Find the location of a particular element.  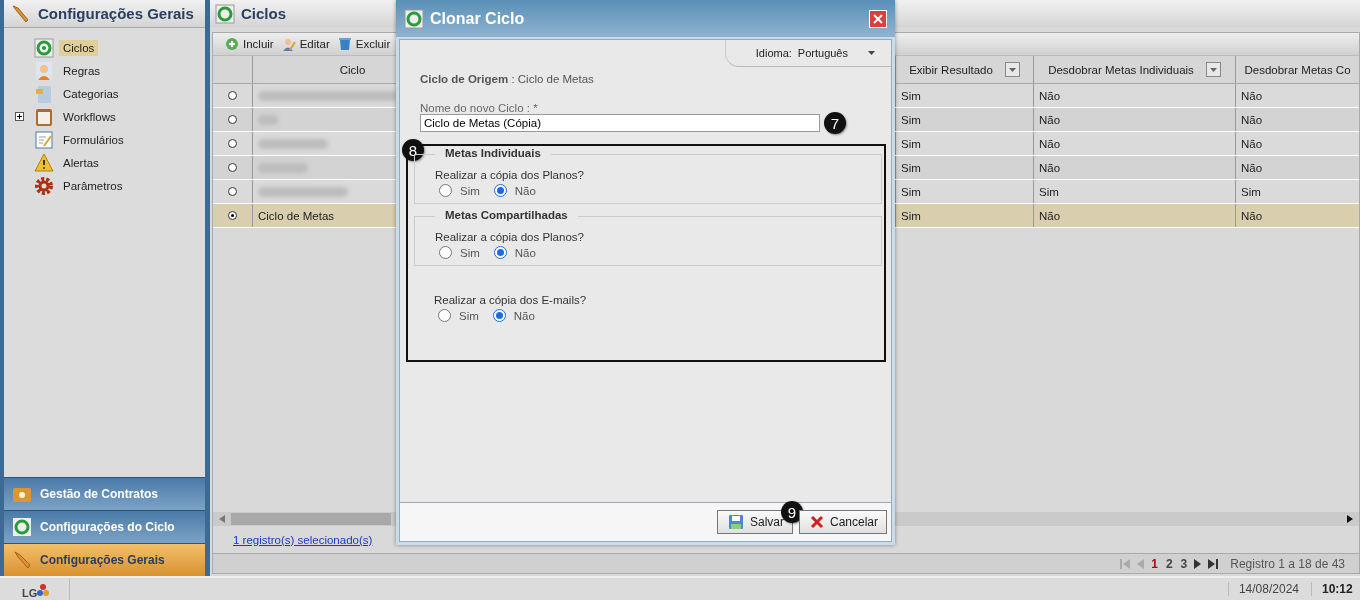

status-time: 10:12 is located at coordinates (1335, 589).